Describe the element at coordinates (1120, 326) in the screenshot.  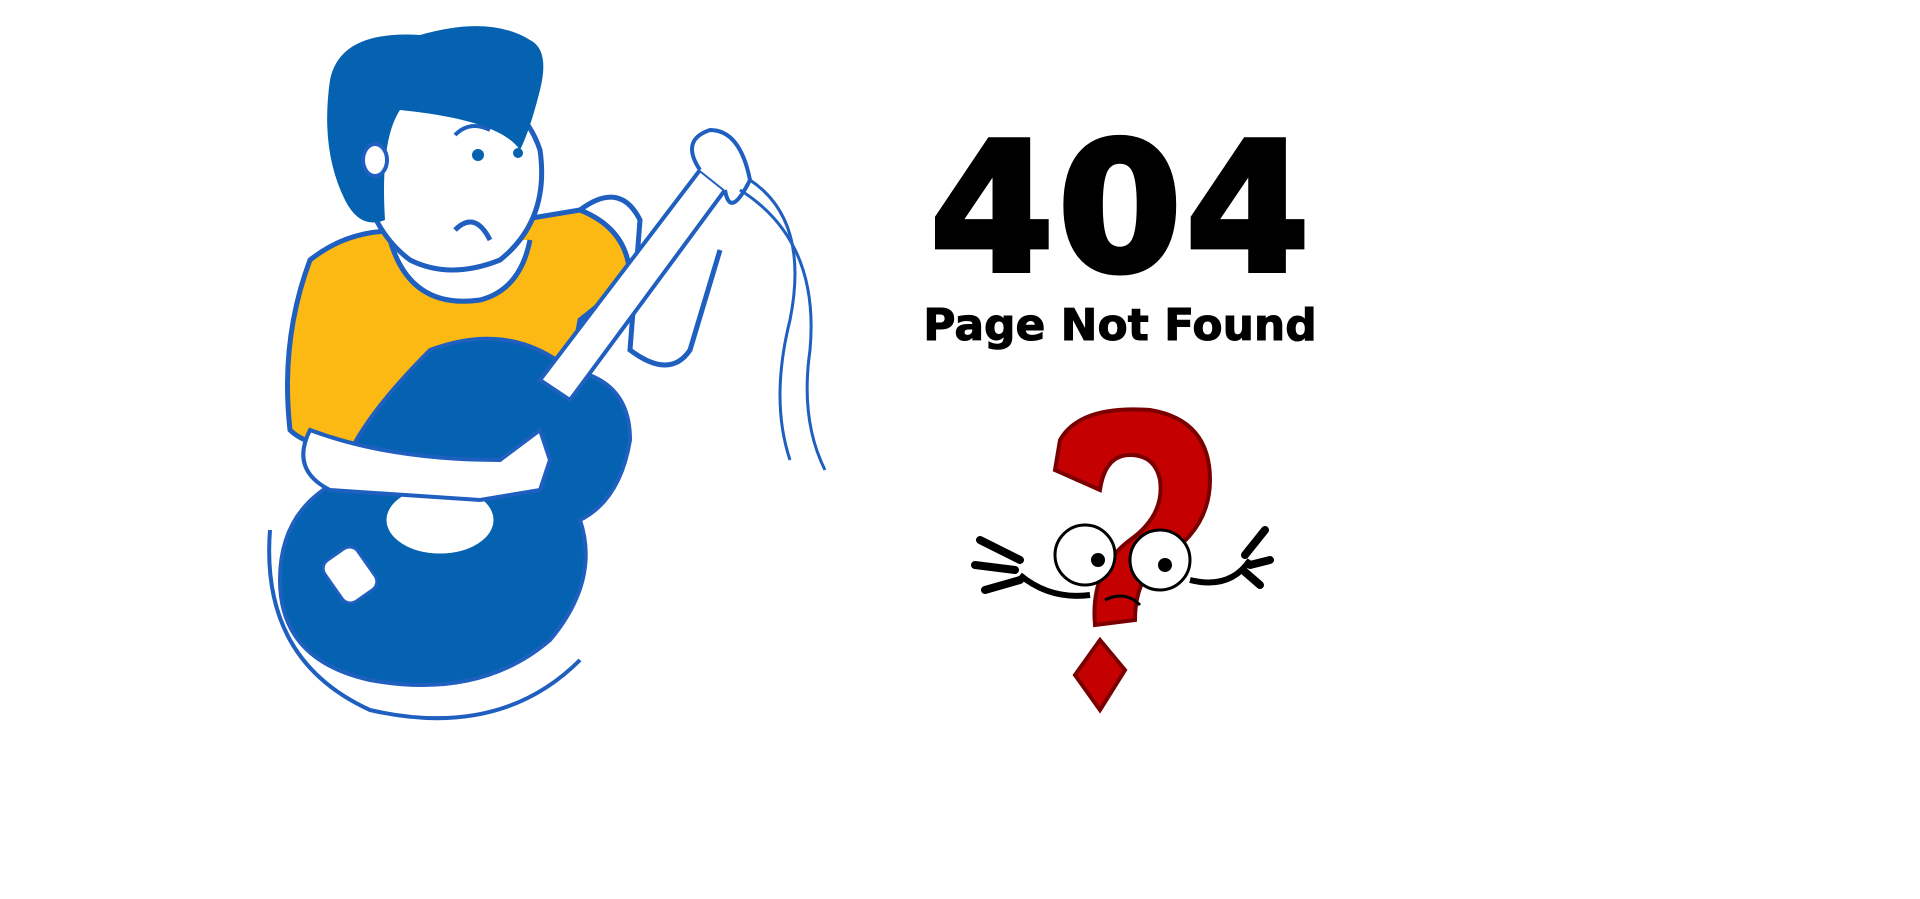
I see `error-message: Page Not Found` at that location.